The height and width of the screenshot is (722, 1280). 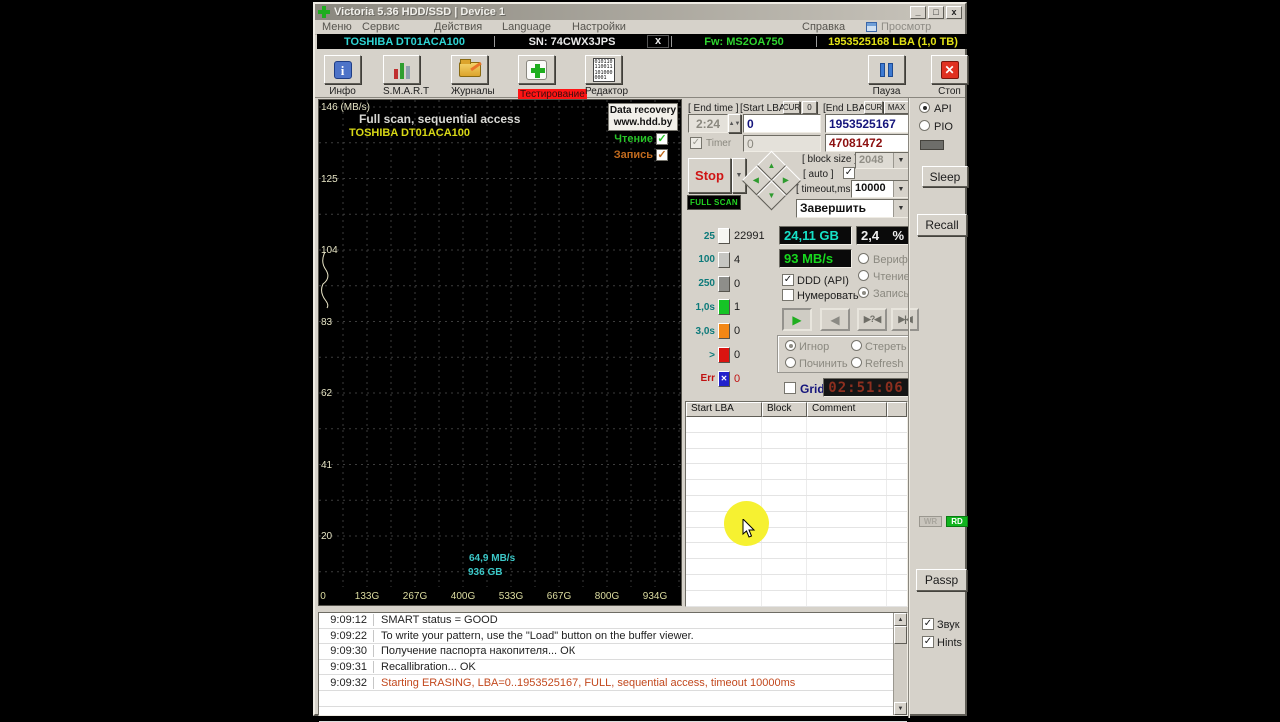 What do you see at coordinates (714, 331) in the screenshot?
I see `legend-row-4: 3,0s 0` at bounding box center [714, 331].